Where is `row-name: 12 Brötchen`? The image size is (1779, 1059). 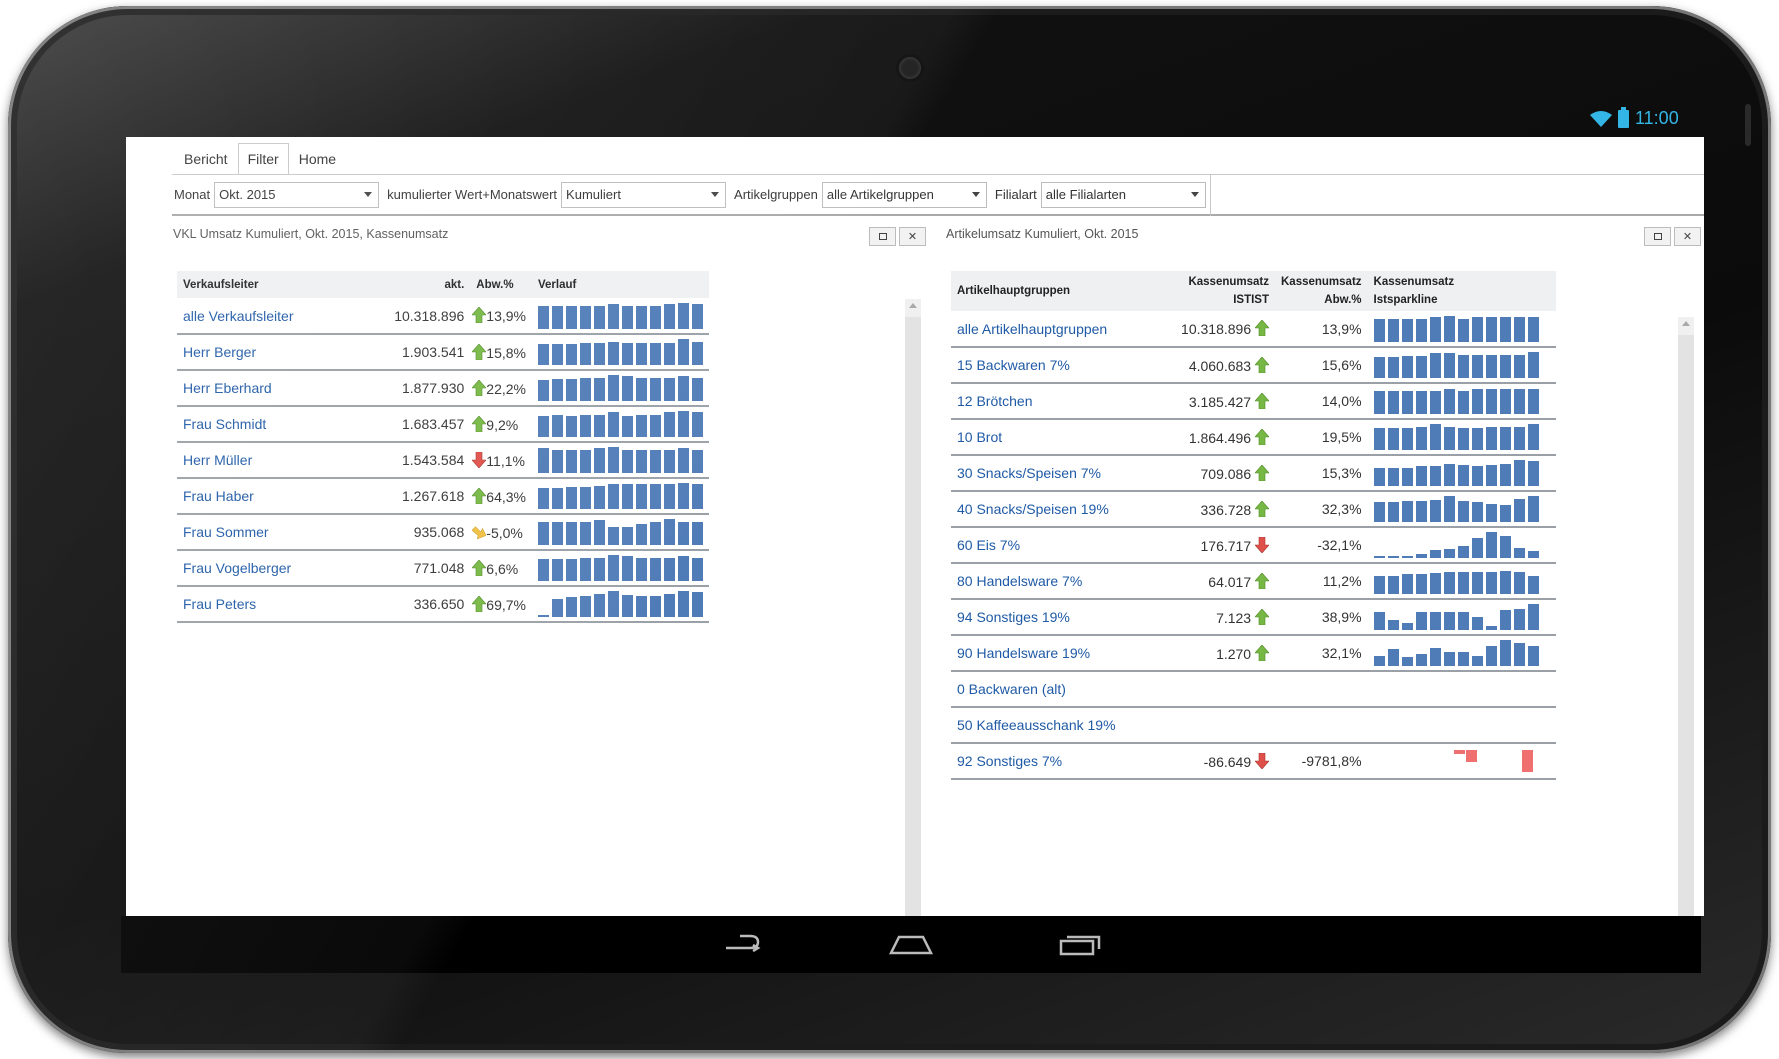
row-name: 12 Brötchen is located at coordinates (1060, 401).